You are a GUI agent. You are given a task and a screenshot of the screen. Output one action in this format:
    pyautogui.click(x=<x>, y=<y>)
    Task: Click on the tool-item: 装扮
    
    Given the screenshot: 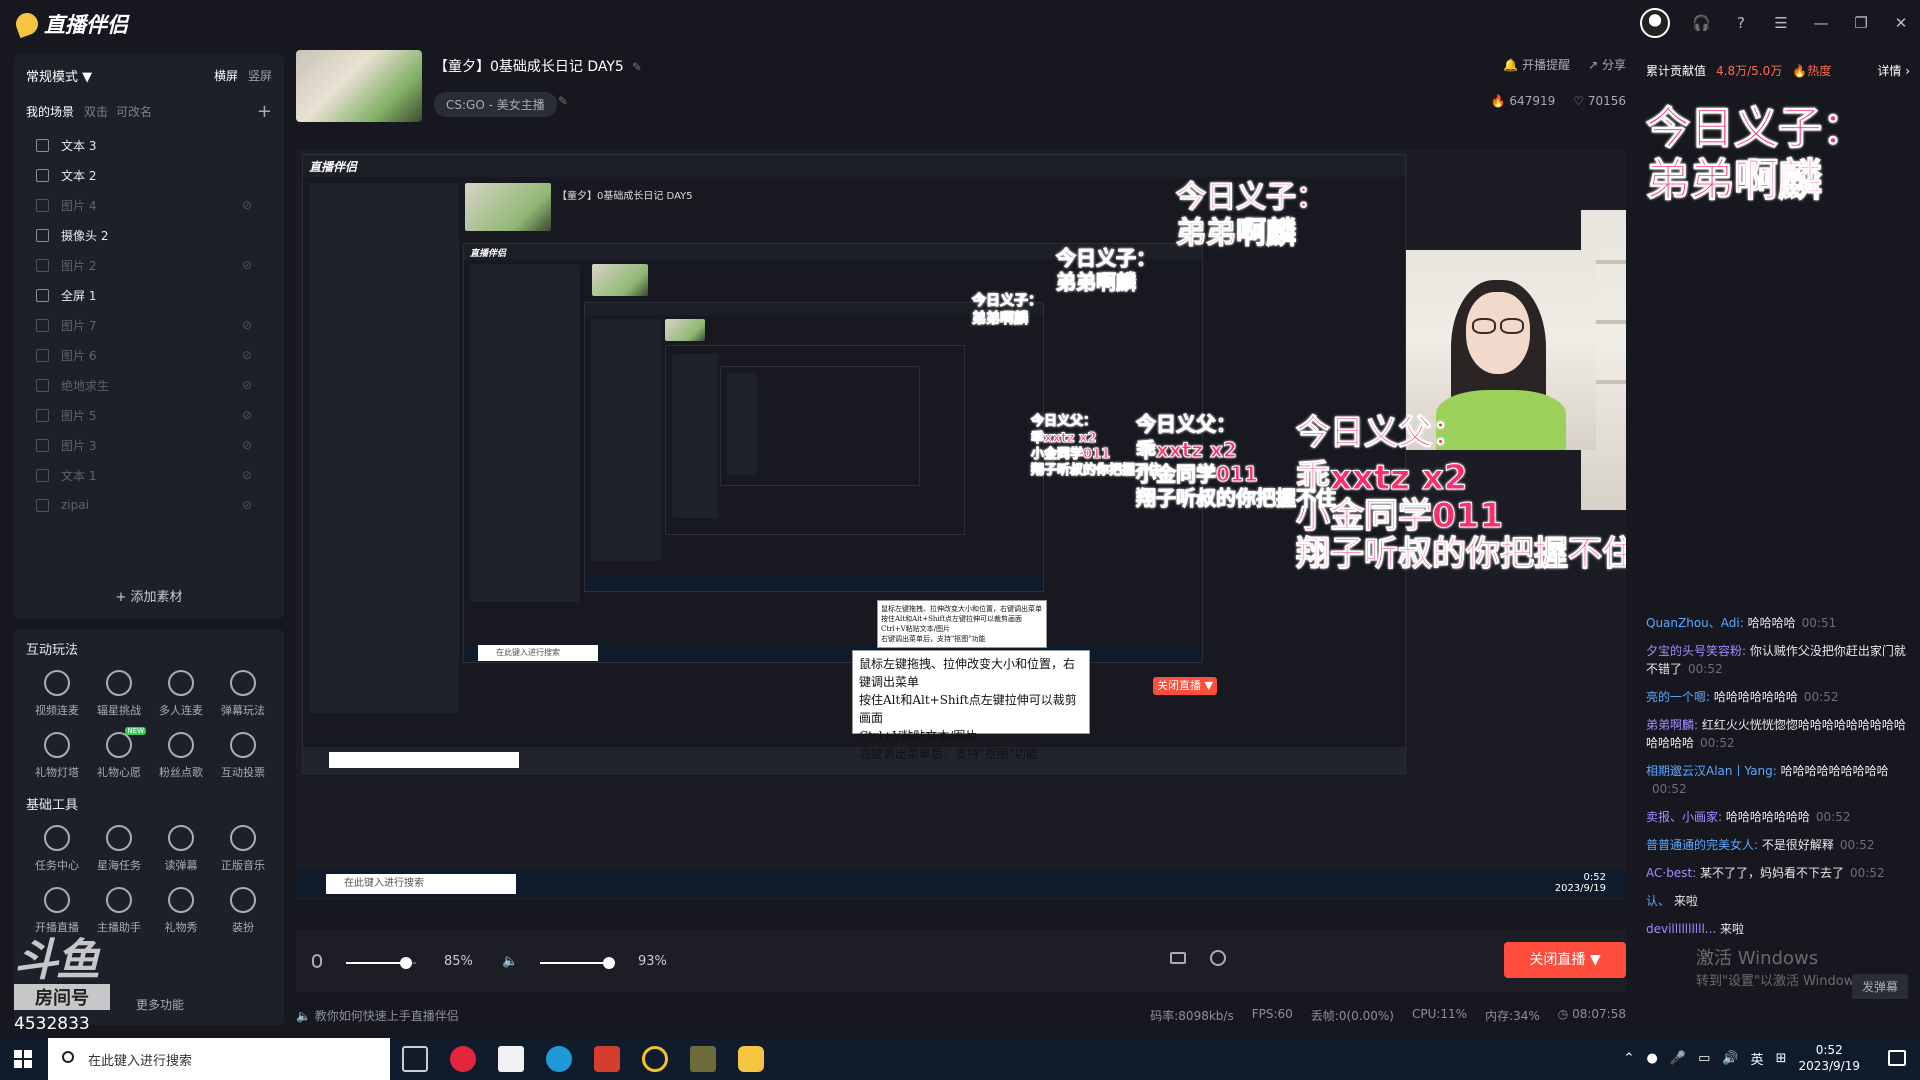 What is the action you would take?
    pyautogui.click(x=243, y=911)
    